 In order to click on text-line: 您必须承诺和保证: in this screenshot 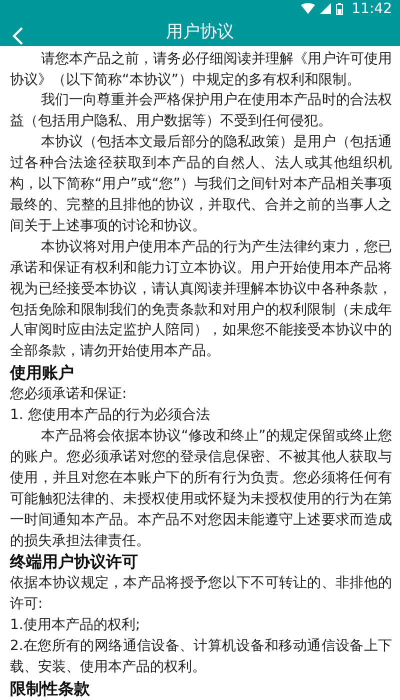, I will do `click(69, 394)`.